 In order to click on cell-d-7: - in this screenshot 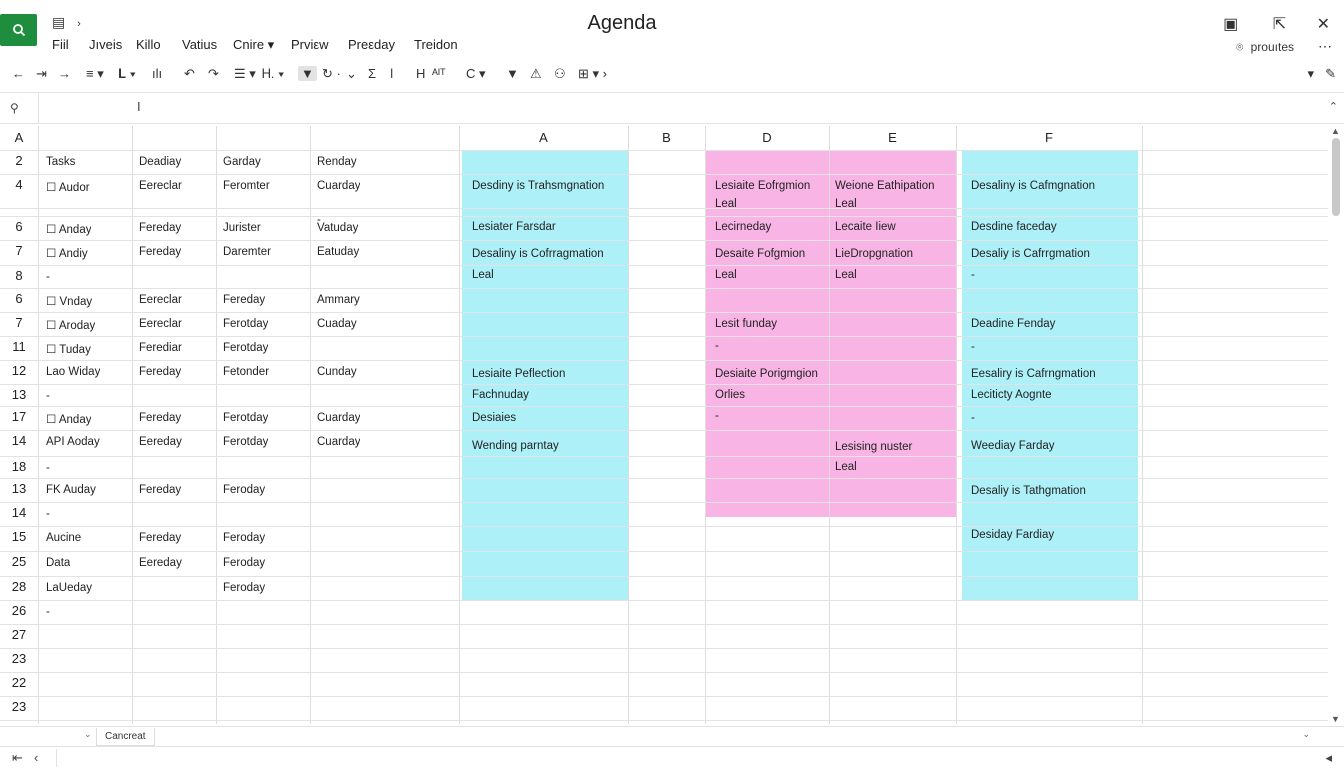, I will do `click(717, 346)`.